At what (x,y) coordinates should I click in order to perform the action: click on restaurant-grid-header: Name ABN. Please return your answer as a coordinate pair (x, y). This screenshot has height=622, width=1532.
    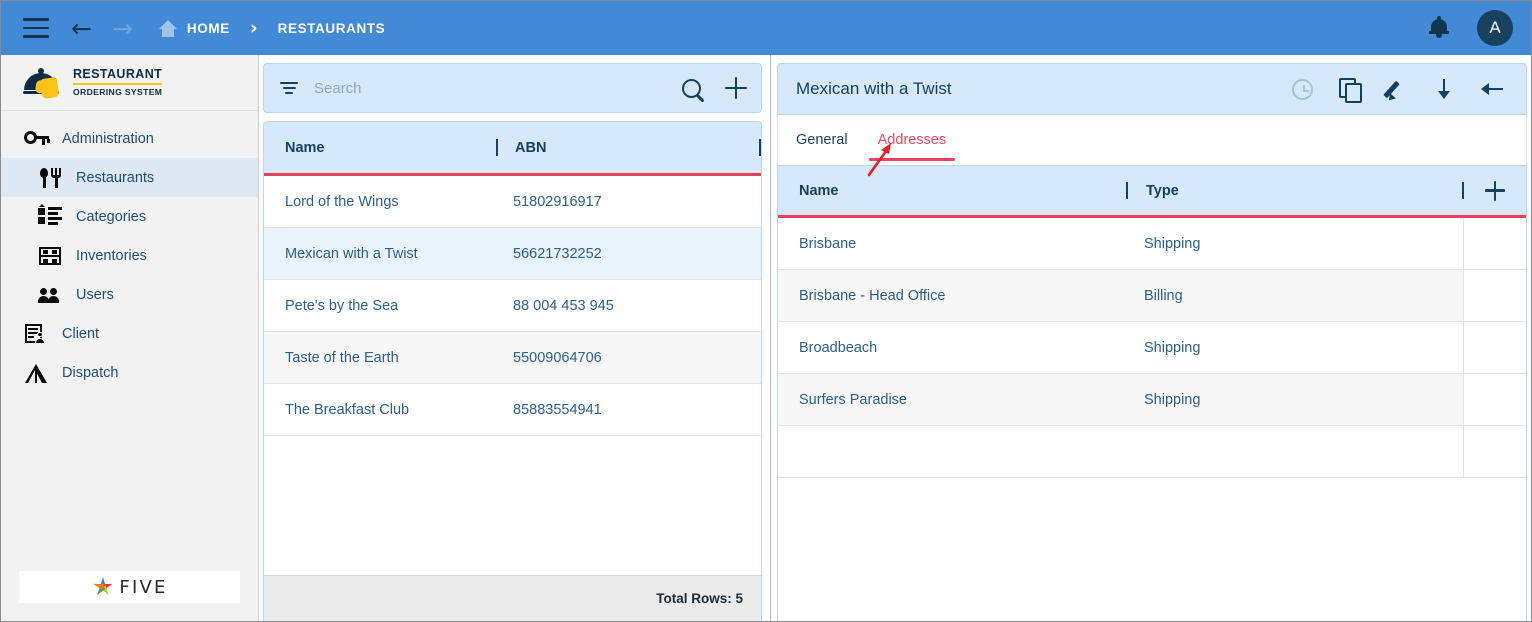
    Looking at the image, I should click on (512, 149).